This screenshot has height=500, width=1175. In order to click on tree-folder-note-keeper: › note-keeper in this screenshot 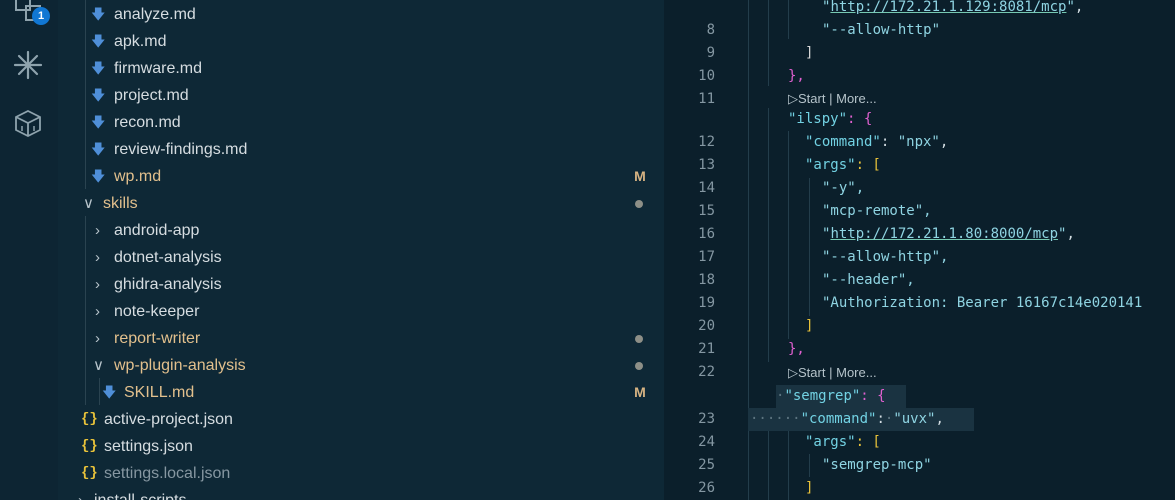, I will do `click(361, 311)`.